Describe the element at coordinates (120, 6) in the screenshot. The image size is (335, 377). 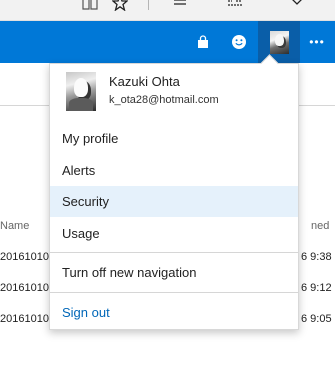
I see `favorite-star-icon` at that location.